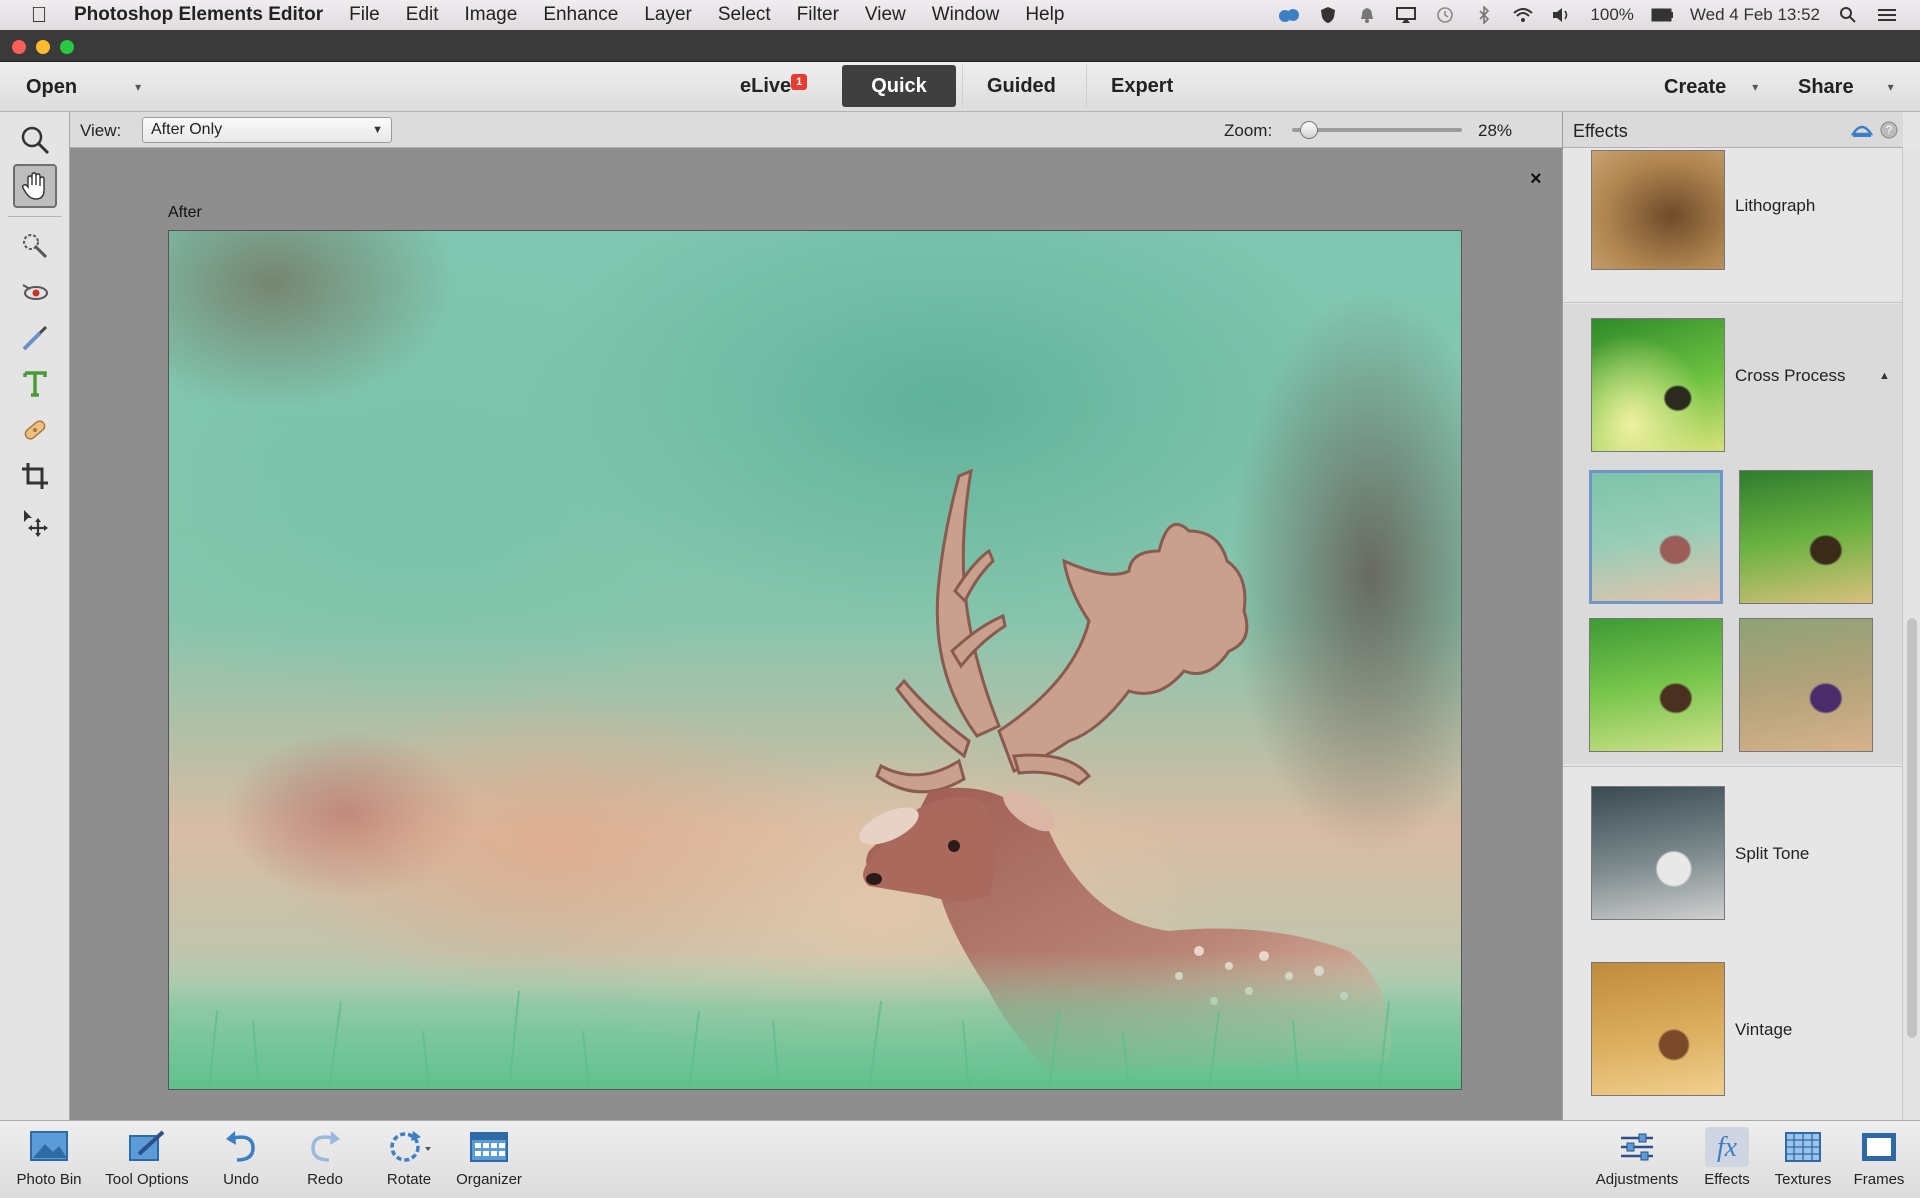 The image size is (1920, 1198). I want to click on adjustments-button: Adjustments, so click(1637, 1160).